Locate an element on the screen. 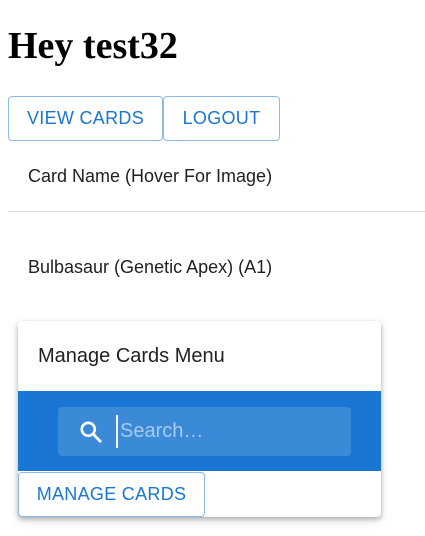 The width and height of the screenshot is (425, 536). search-toolbar is located at coordinates (199, 431).